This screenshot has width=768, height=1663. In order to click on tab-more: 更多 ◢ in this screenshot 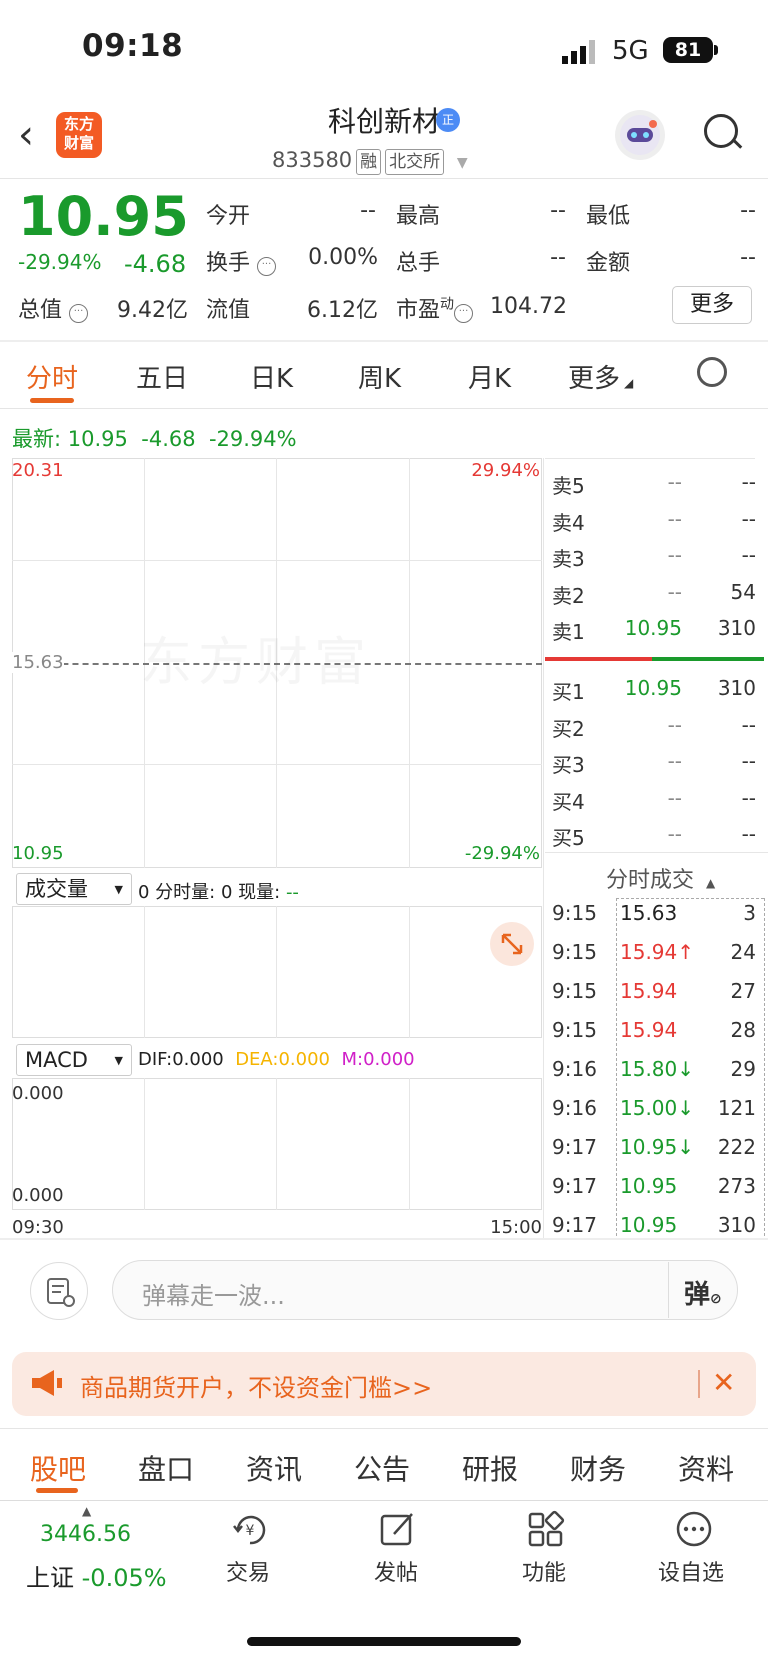, I will do `click(600, 376)`.